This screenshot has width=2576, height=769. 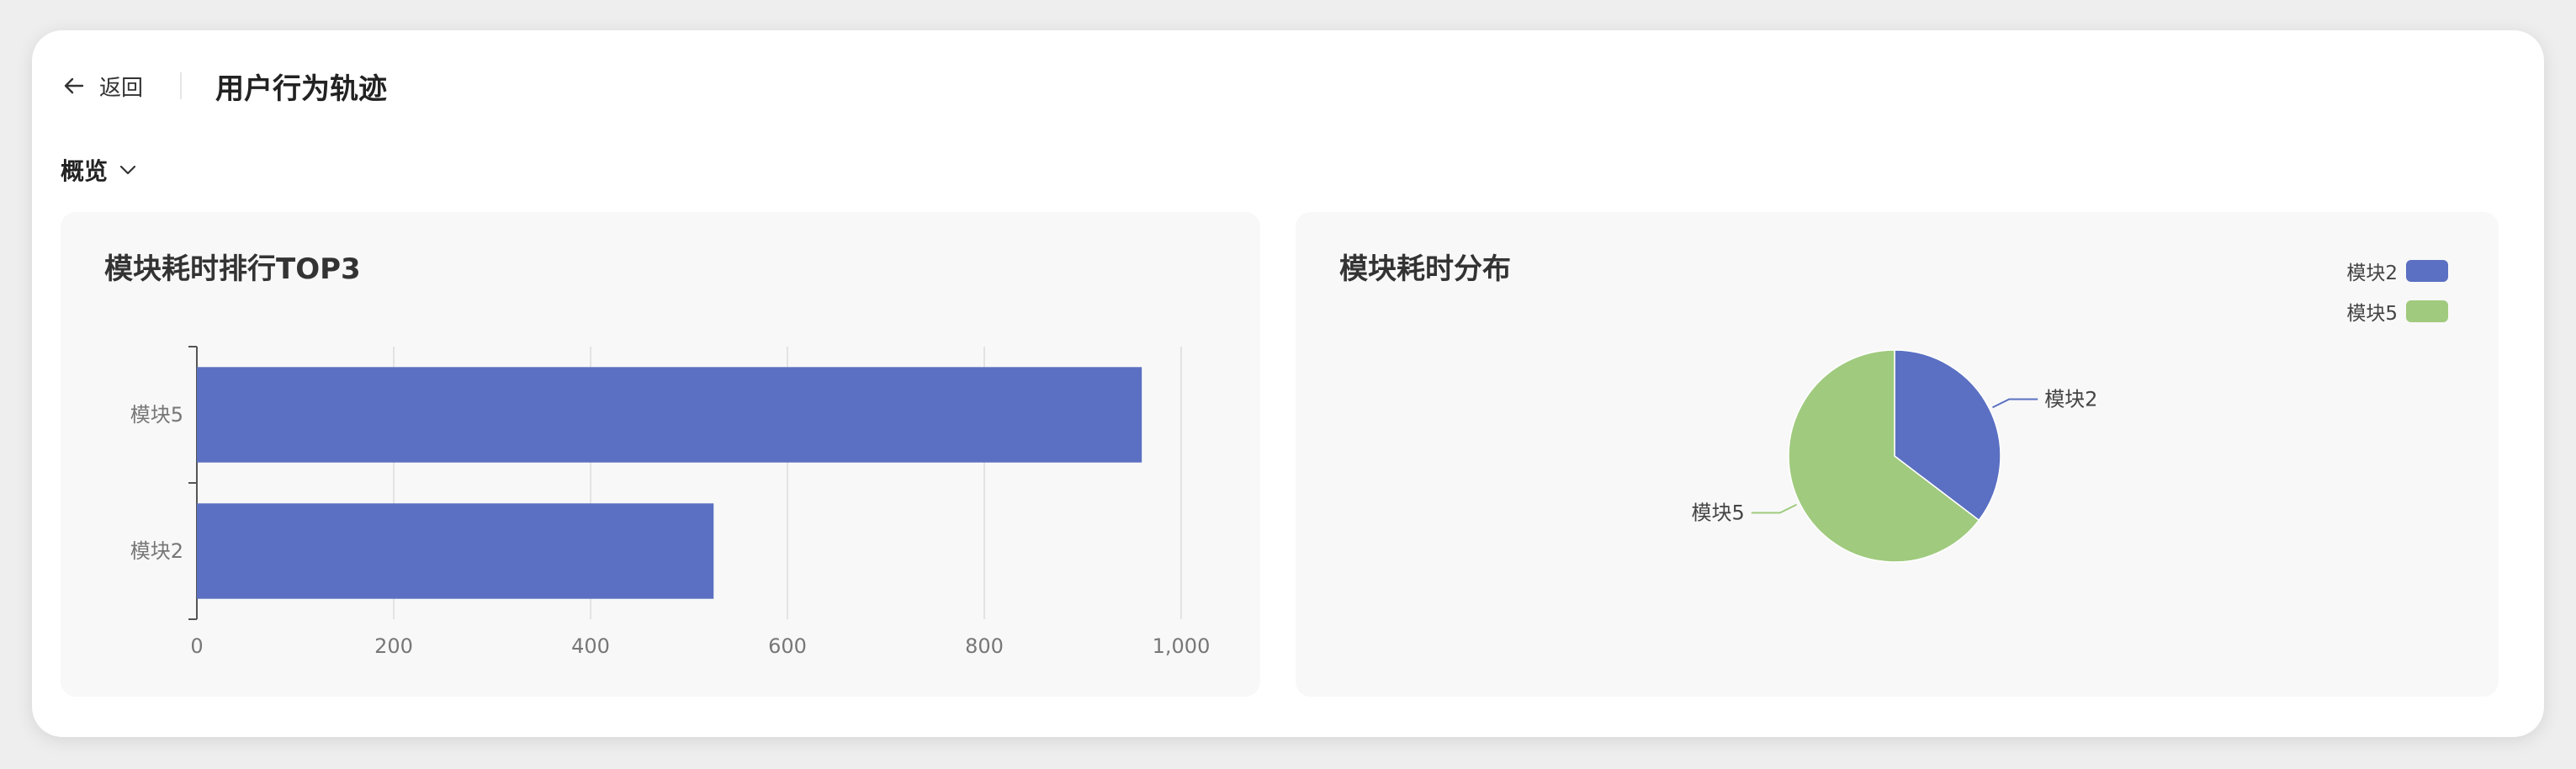 I want to click on x-tick-label: 400, so click(x=590, y=646).